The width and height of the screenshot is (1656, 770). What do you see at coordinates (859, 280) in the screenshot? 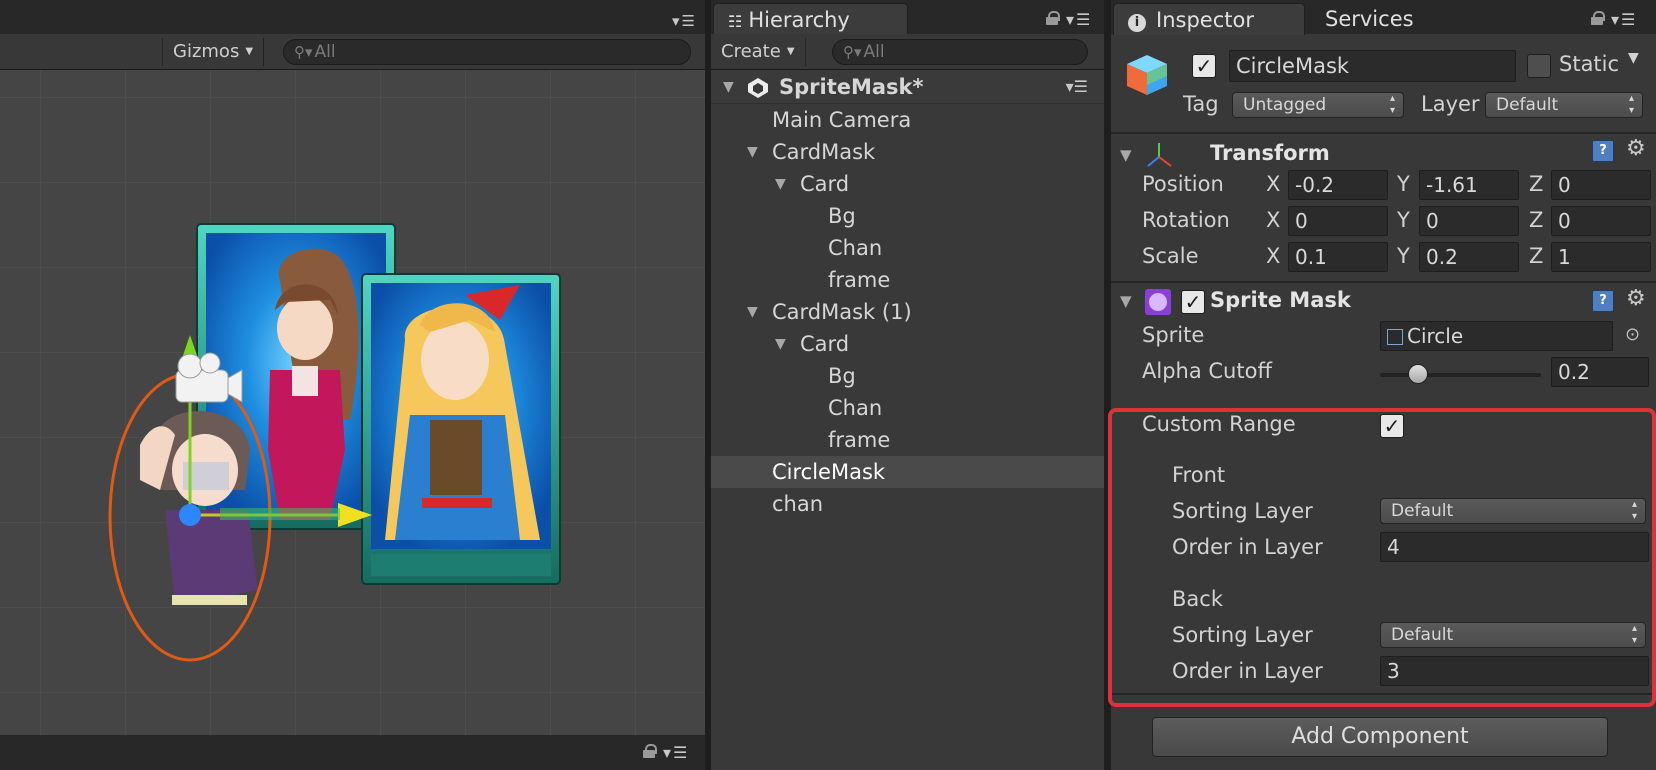
I see `tree-item-label: frame` at bounding box center [859, 280].